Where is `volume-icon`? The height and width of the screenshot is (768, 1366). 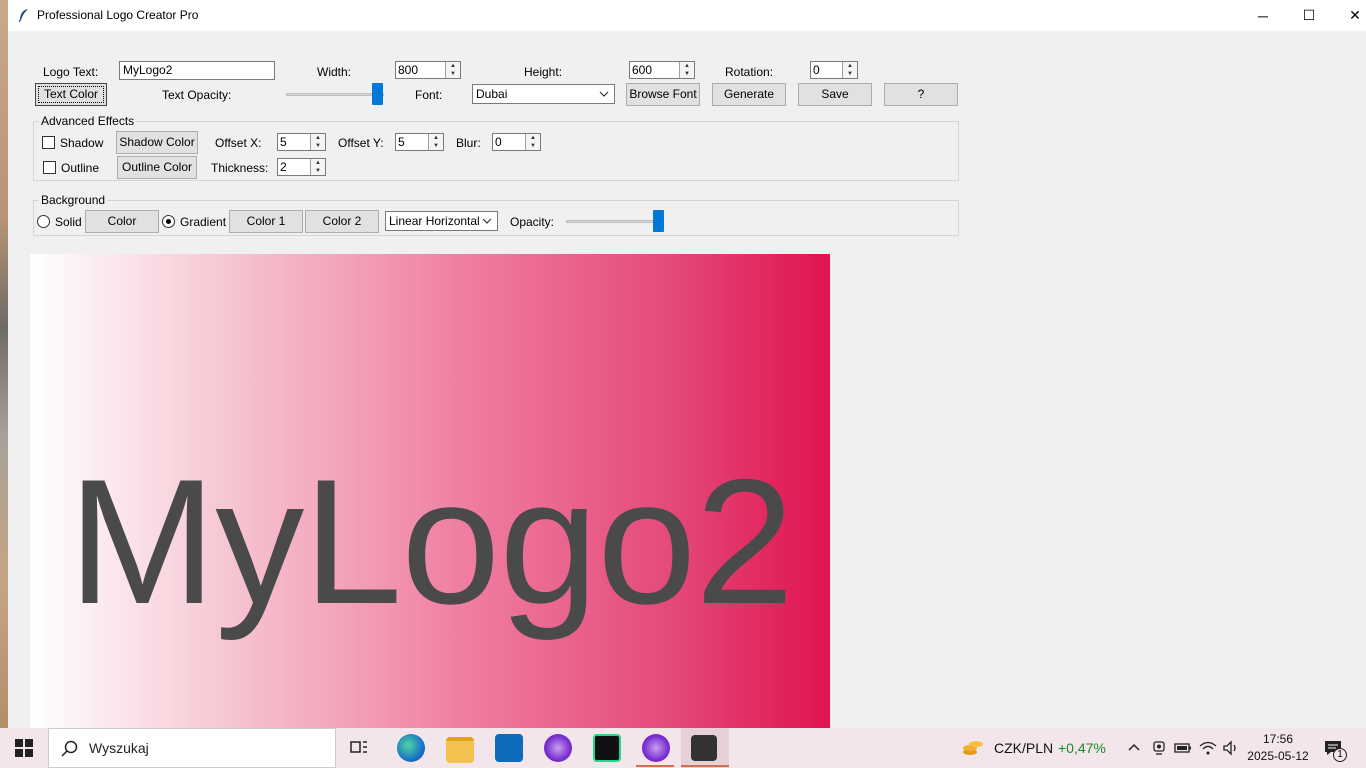 volume-icon is located at coordinates (1231, 748).